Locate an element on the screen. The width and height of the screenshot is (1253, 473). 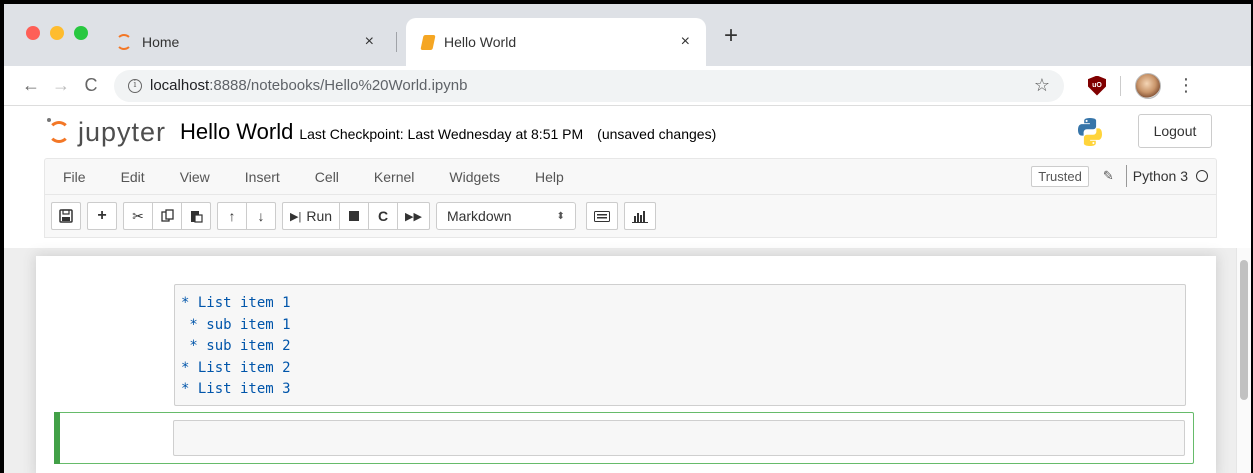
minimize-window-button is located at coordinates (57, 33).